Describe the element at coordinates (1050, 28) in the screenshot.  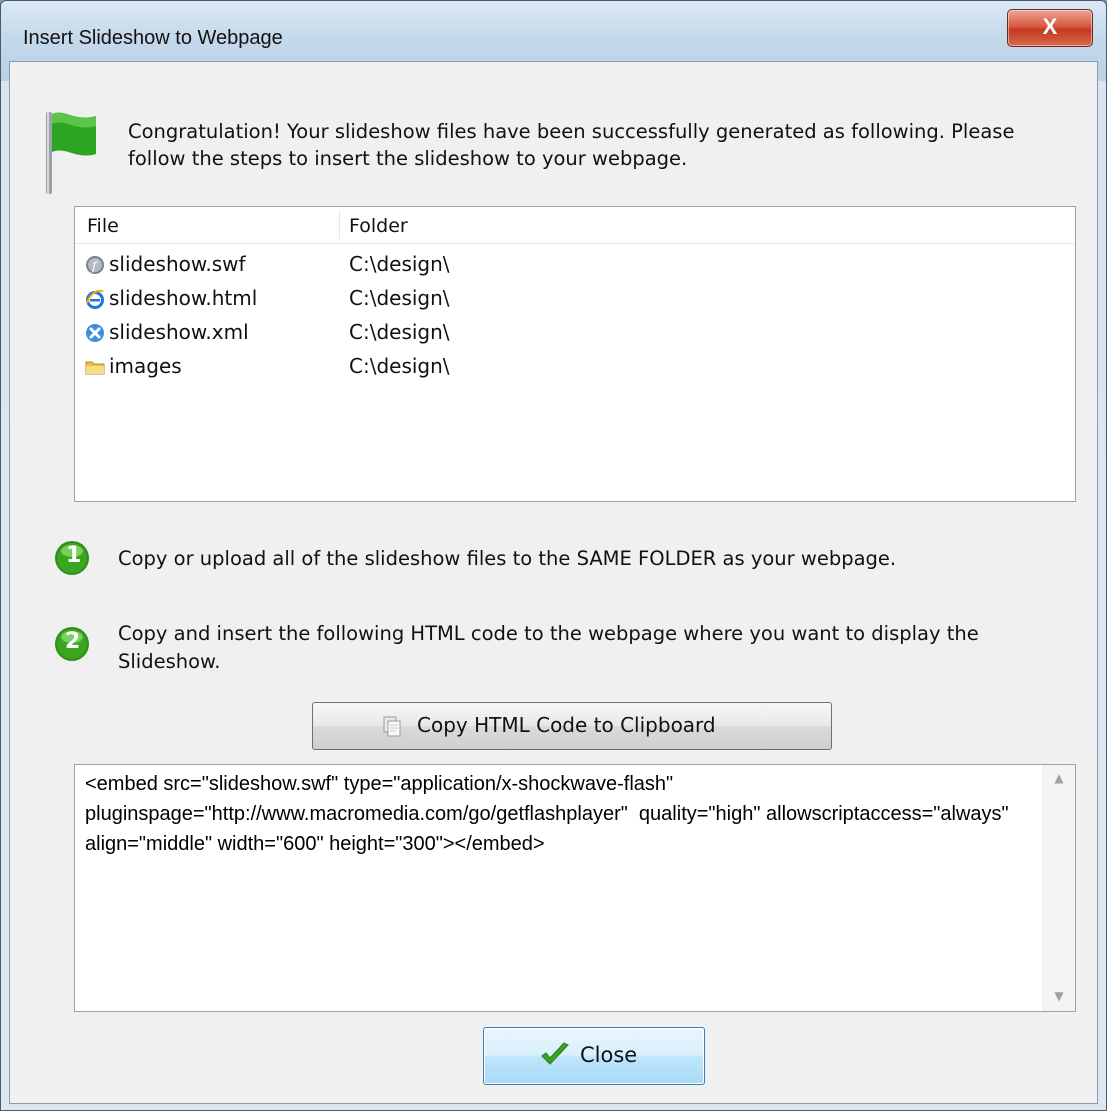
I see `window-close-button: X` at that location.